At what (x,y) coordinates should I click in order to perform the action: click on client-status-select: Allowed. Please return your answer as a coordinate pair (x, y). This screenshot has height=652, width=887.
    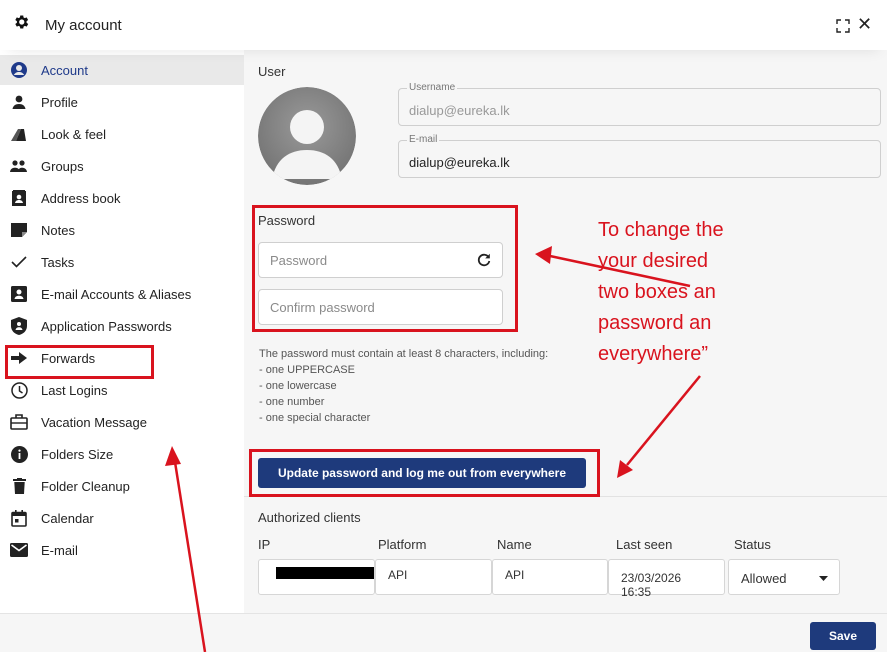
    Looking at the image, I should click on (784, 577).